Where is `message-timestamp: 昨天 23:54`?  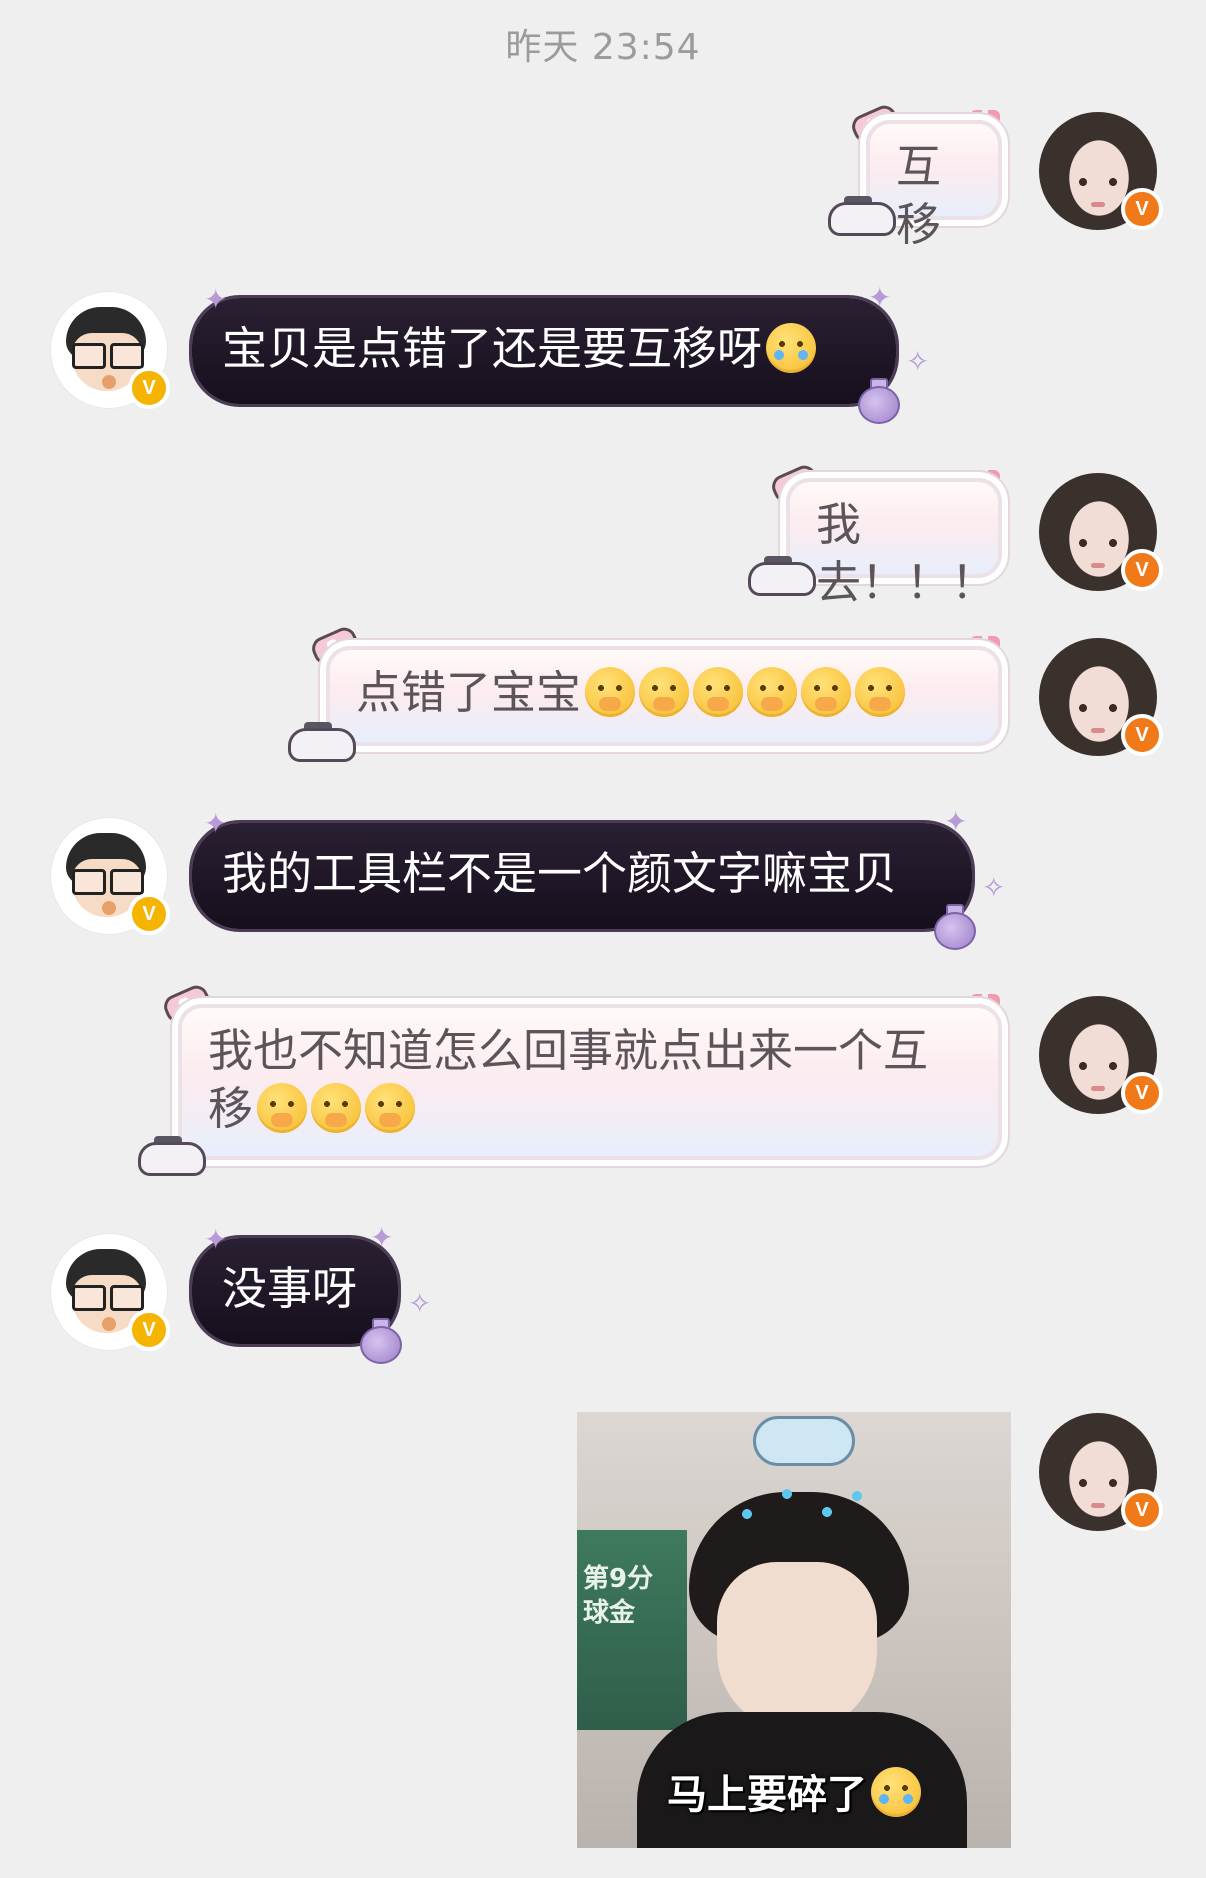
message-timestamp: 昨天 23:54 is located at coordinates (603, 47).